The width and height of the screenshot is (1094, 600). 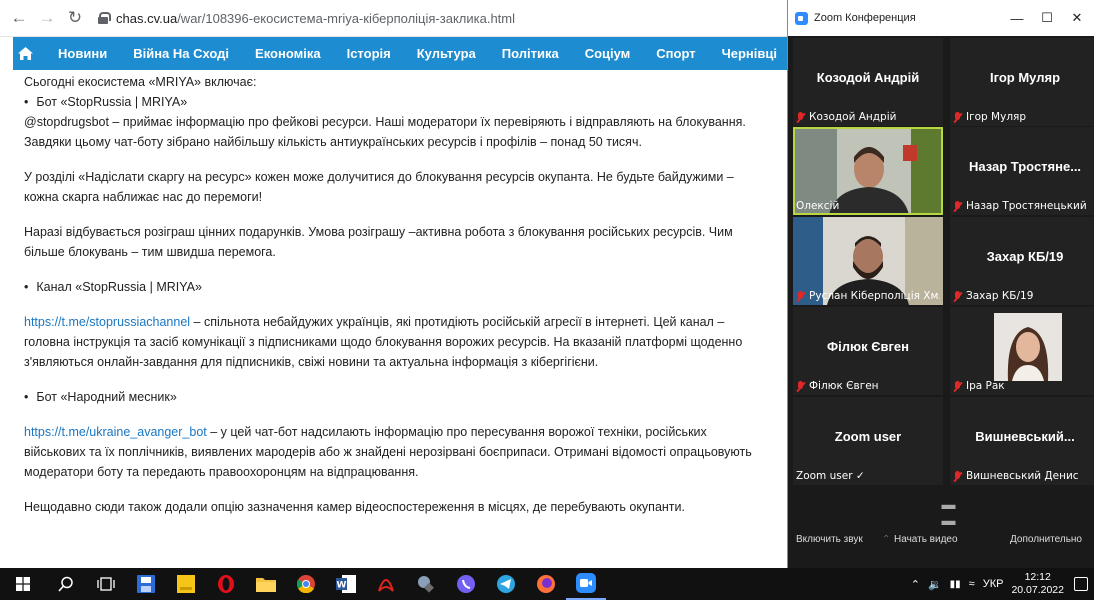 I want to click on language-indicator: УКР, so click(x=993, y=584).